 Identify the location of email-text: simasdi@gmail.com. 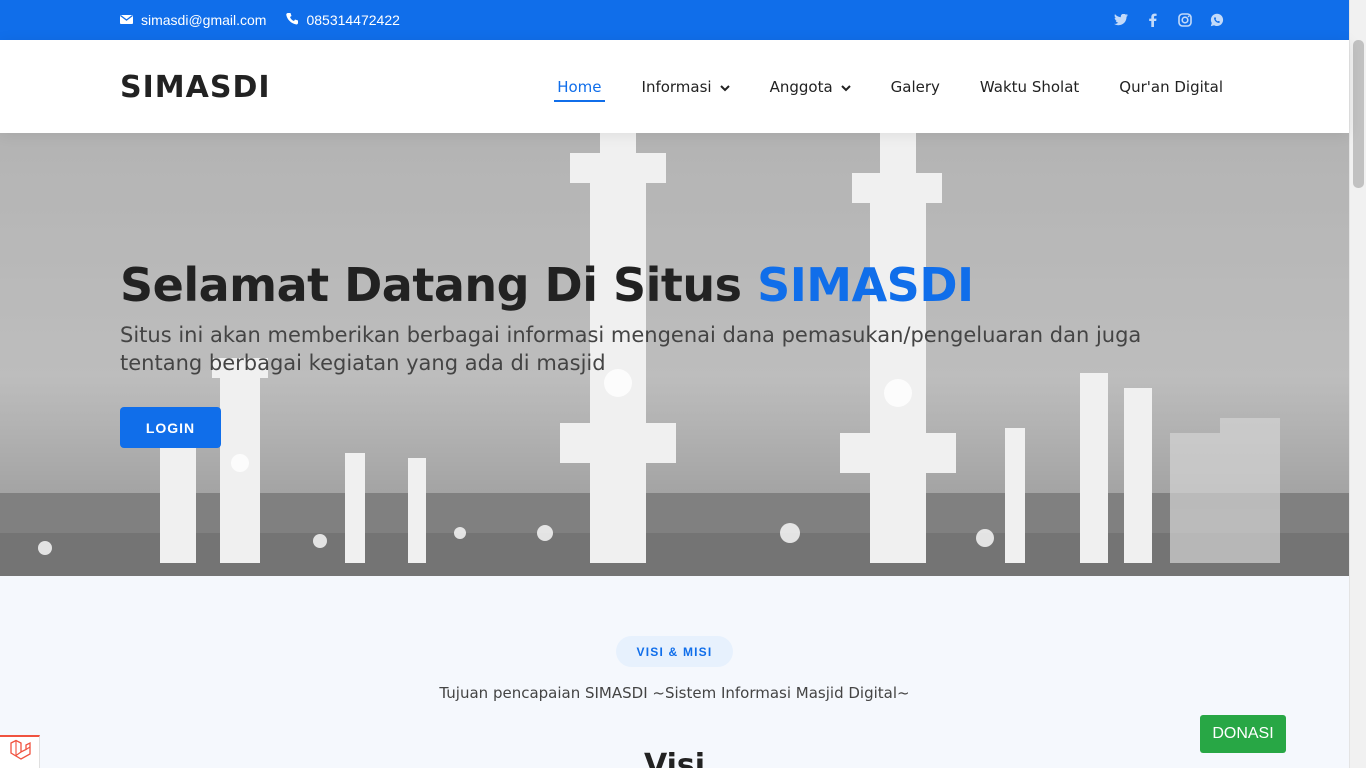
(204, 20).